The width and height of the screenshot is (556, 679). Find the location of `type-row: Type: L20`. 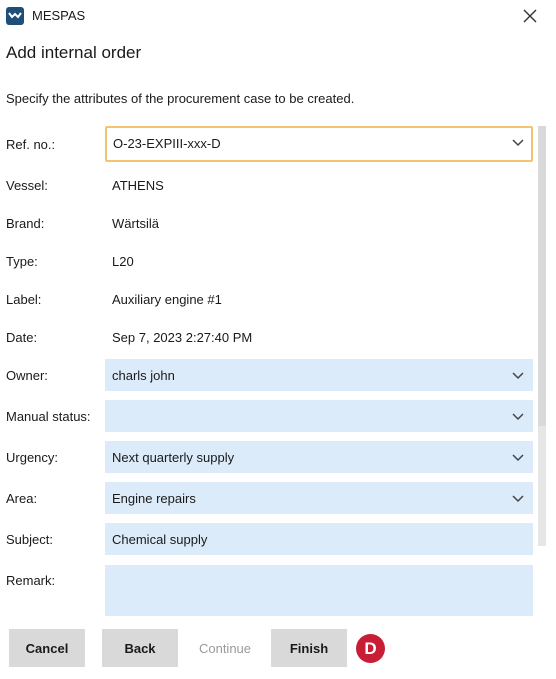

type-row: Type: L20 is located at coordinates (268, 264).